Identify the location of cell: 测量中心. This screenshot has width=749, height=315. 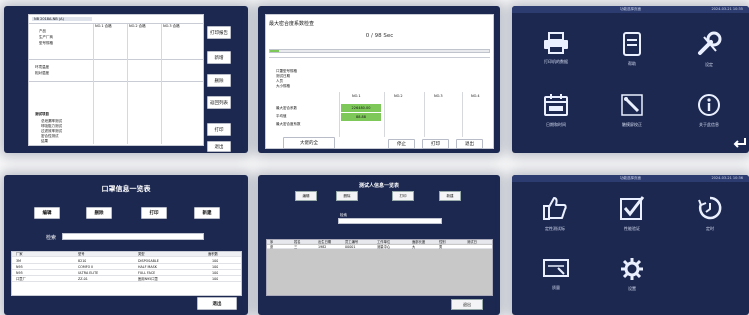
(384, 247).